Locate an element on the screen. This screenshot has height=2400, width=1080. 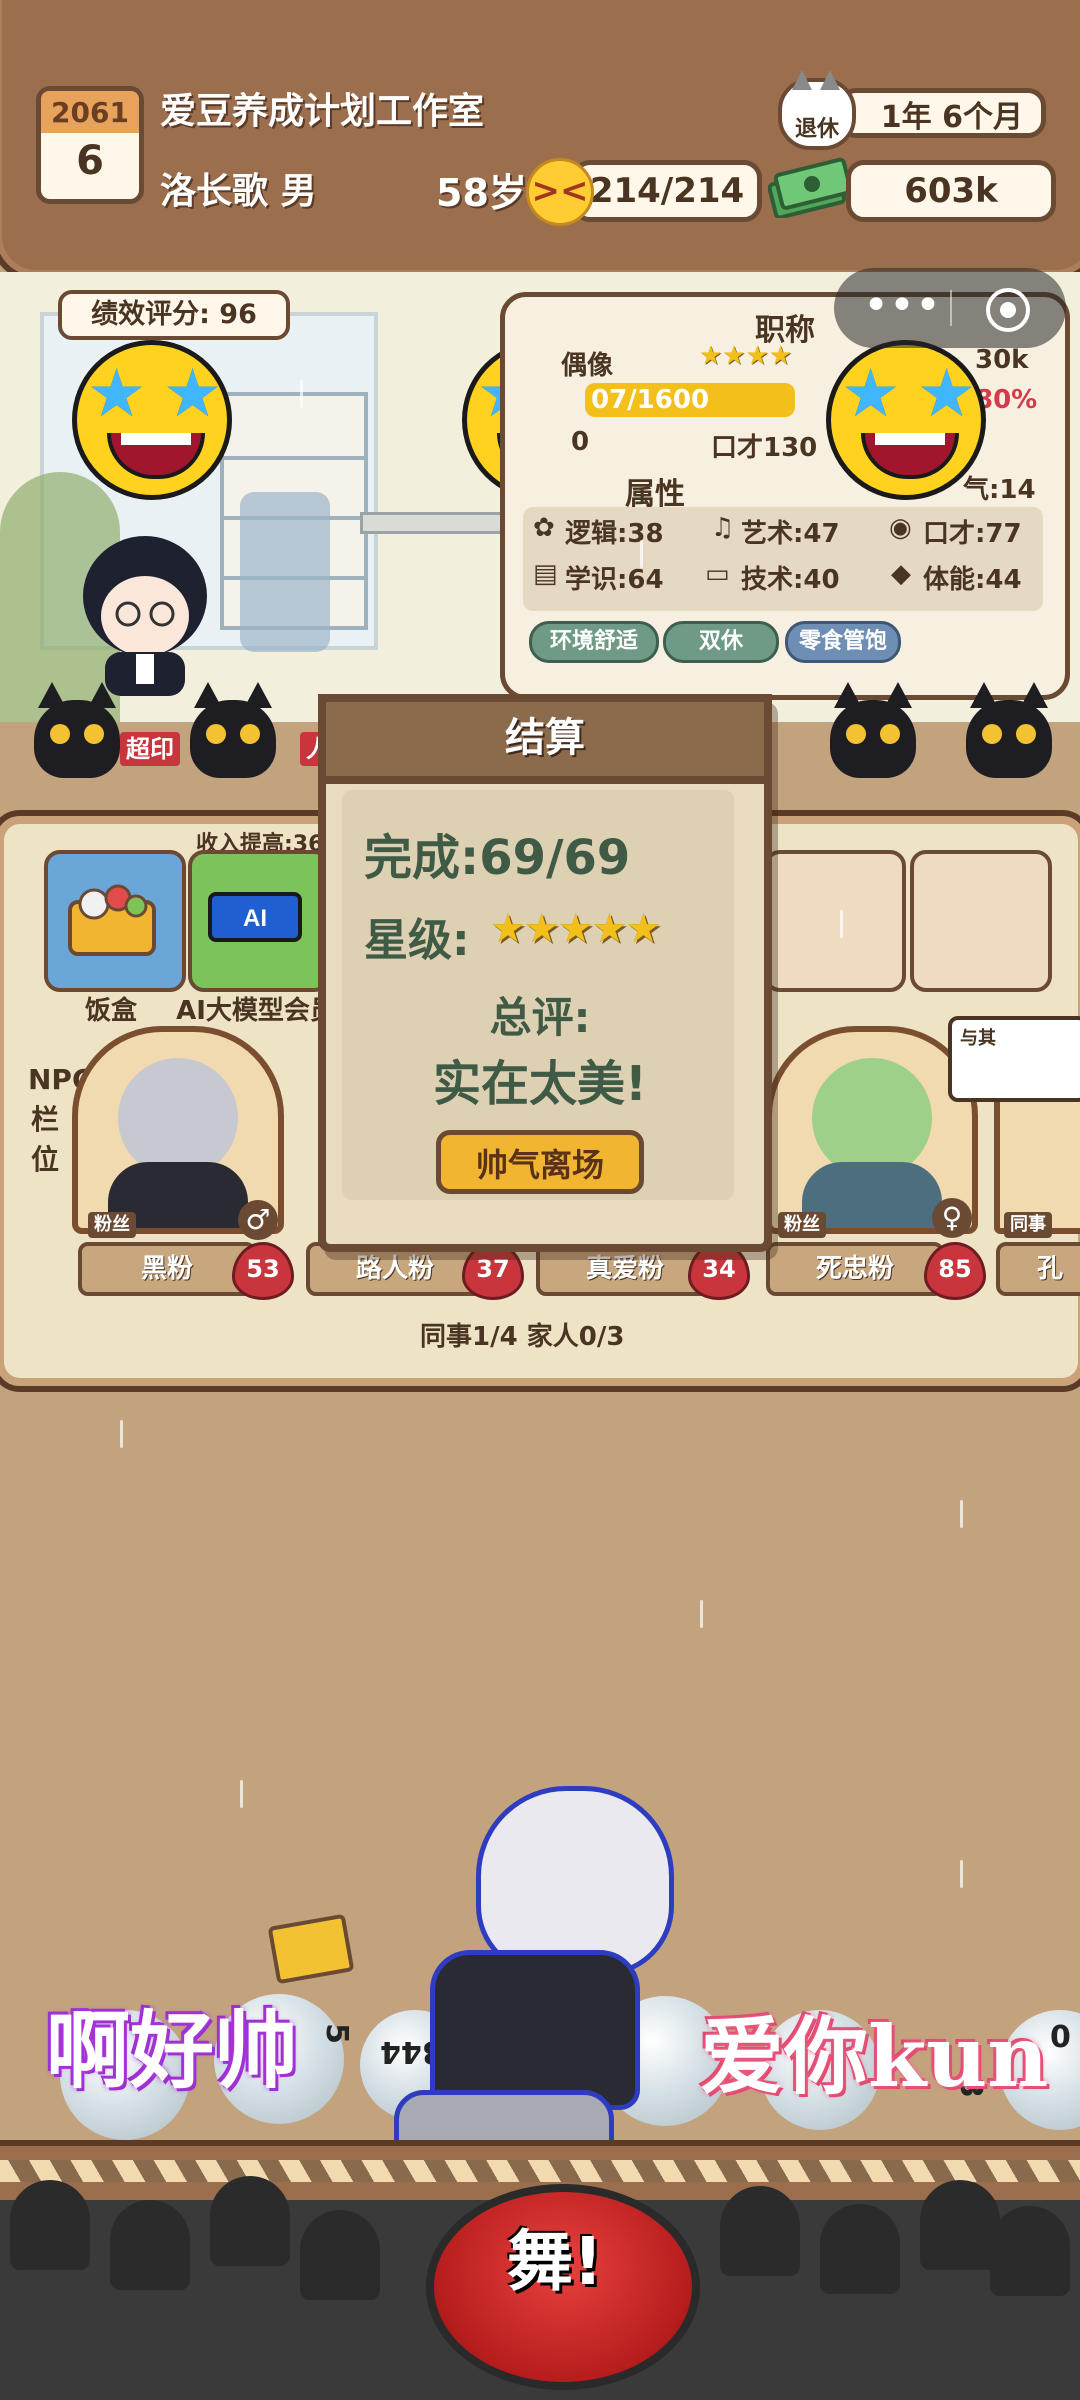
bento-icon is located at coordinates (112, 920).